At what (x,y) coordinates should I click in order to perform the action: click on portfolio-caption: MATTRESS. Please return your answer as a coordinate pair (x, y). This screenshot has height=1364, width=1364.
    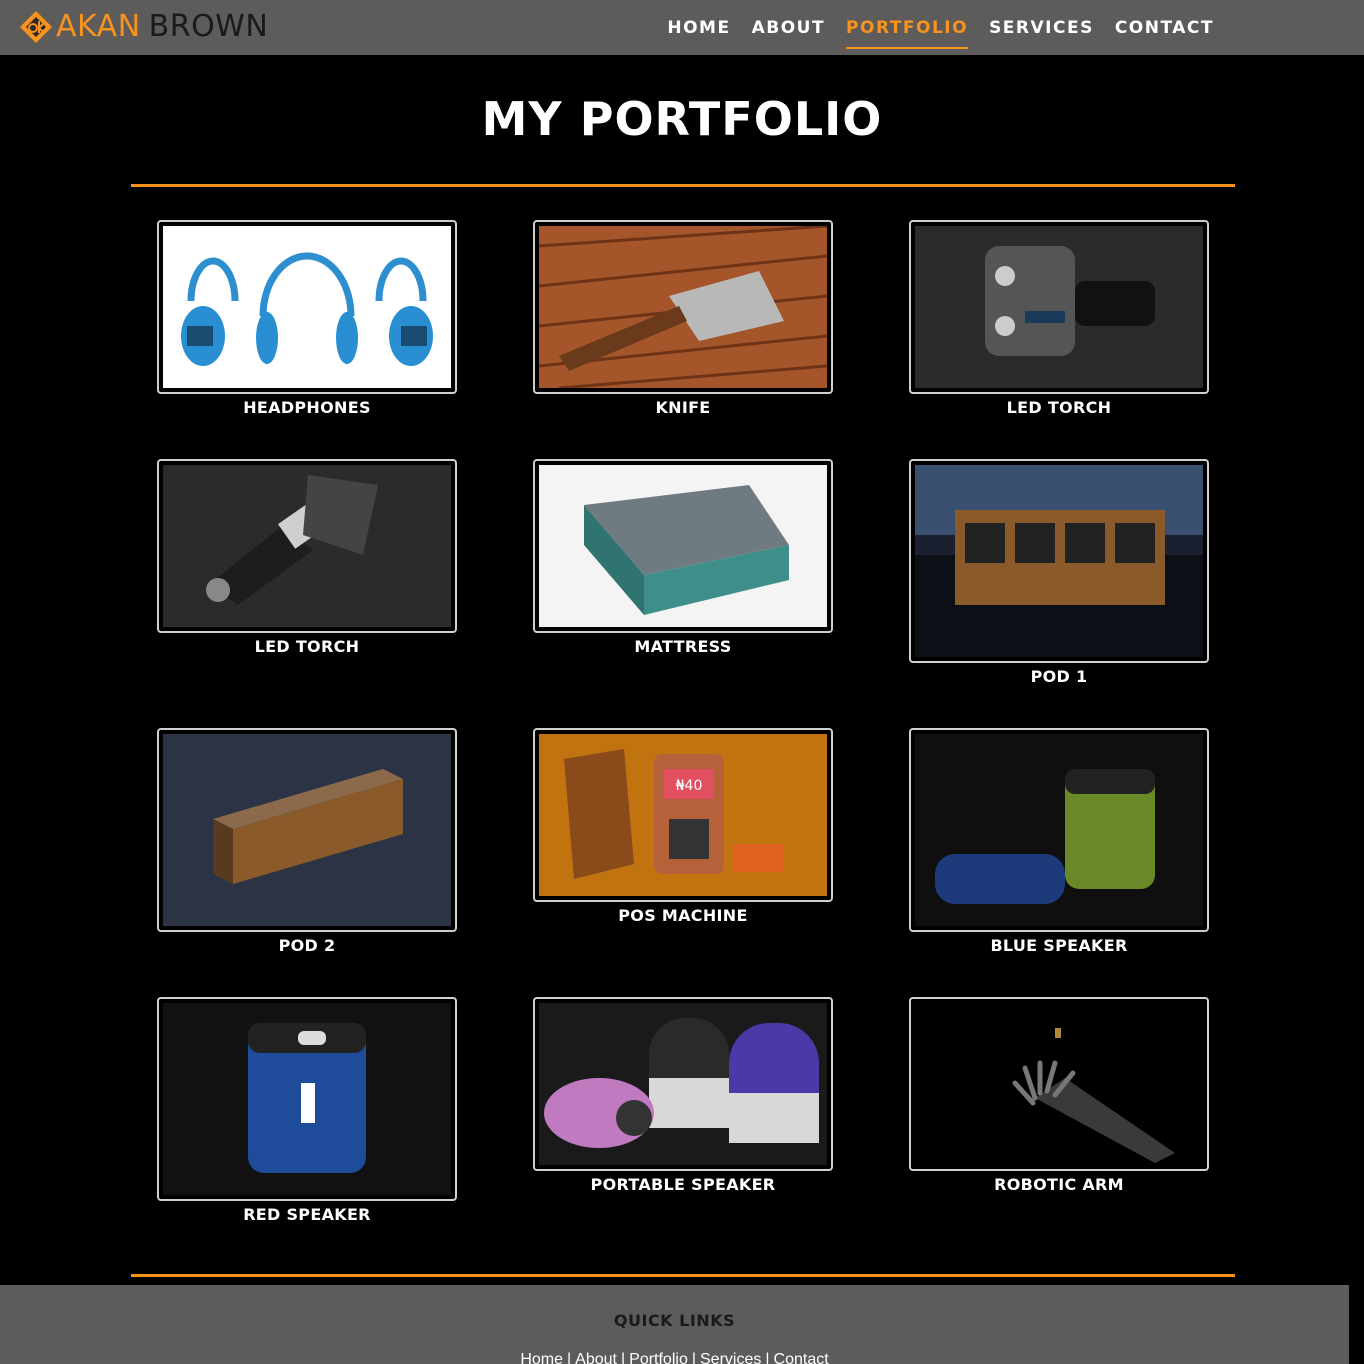
    Looking at the image, I should click on (683, 646).